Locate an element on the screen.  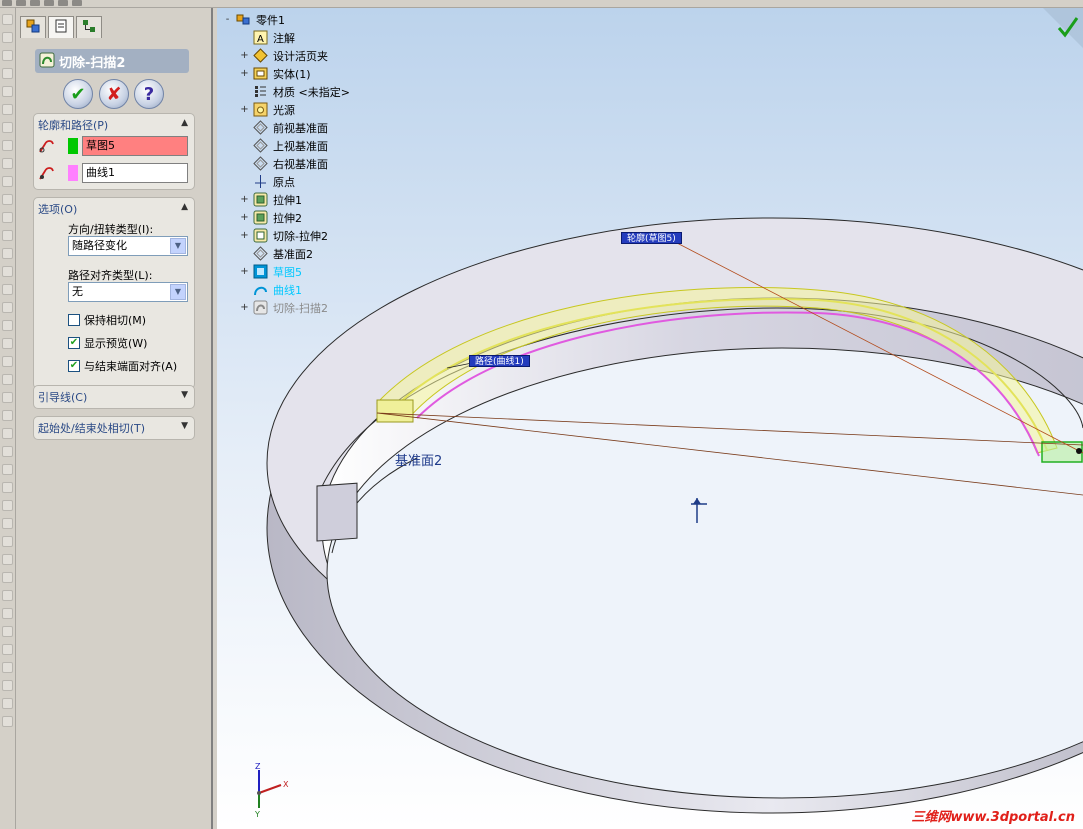
feature-tree-item: + 拉伸2 is located at coordinates (271, 217).